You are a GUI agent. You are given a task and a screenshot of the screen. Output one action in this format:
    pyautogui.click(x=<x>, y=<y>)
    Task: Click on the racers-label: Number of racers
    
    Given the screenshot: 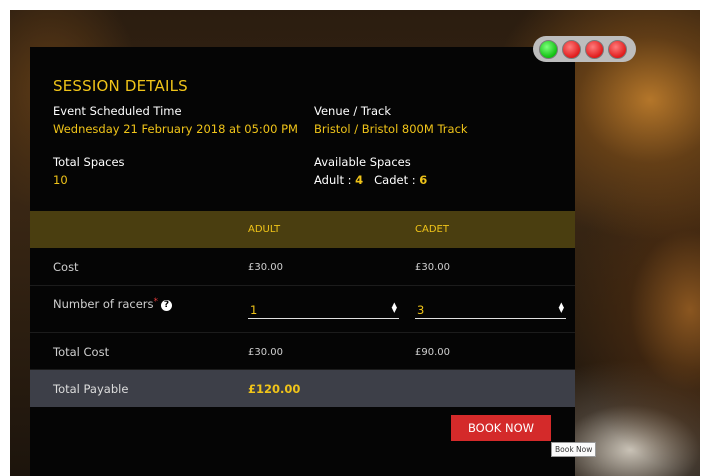 What is the action you would take?
    pyautogui.click(x=103, y=304)
    